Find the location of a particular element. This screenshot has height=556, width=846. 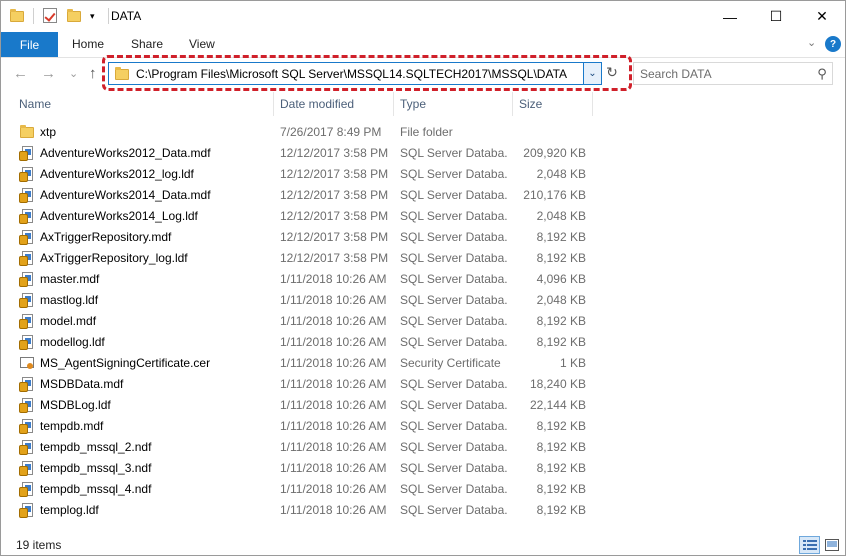

minimize-button: — is located at coordinates (730, 16).